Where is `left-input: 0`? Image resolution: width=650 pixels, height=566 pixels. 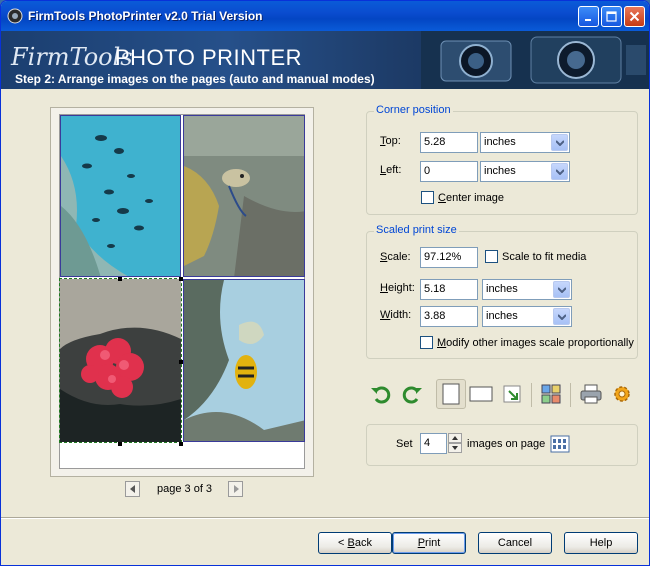 left-input: 0 is located at coordinates (449, 171).